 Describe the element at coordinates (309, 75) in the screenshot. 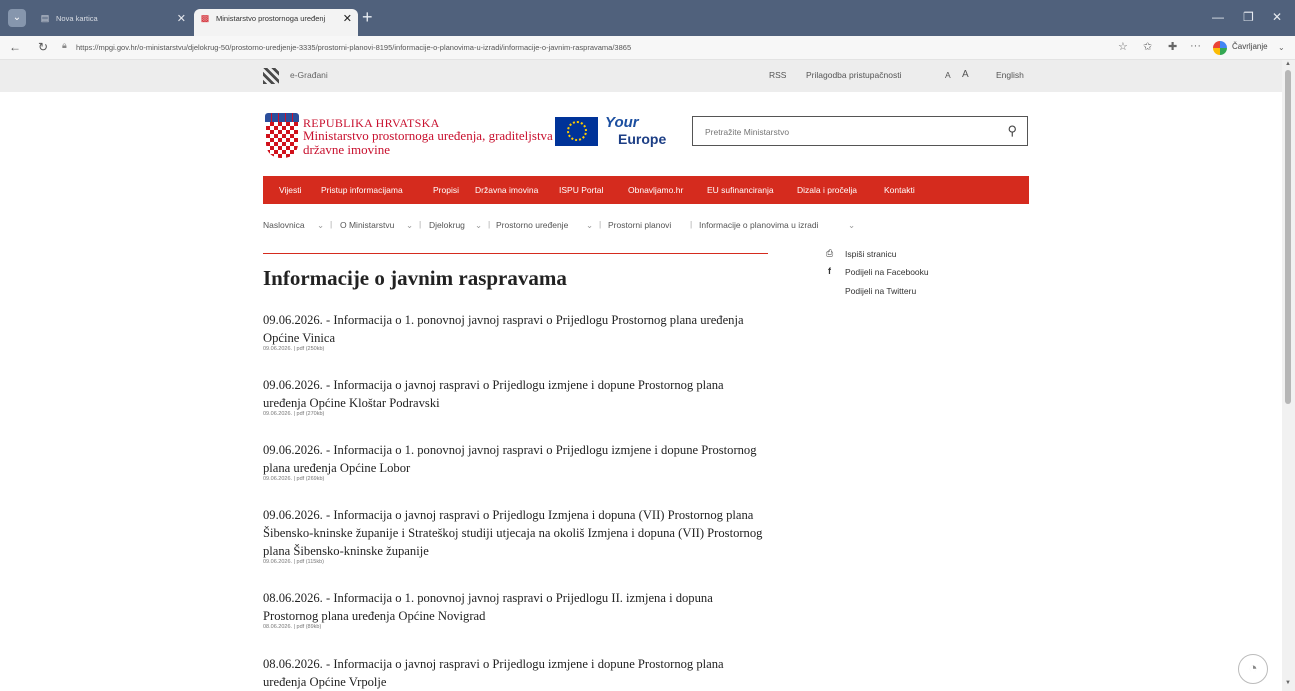

I see `egradani-link: e-Građani` at that location.